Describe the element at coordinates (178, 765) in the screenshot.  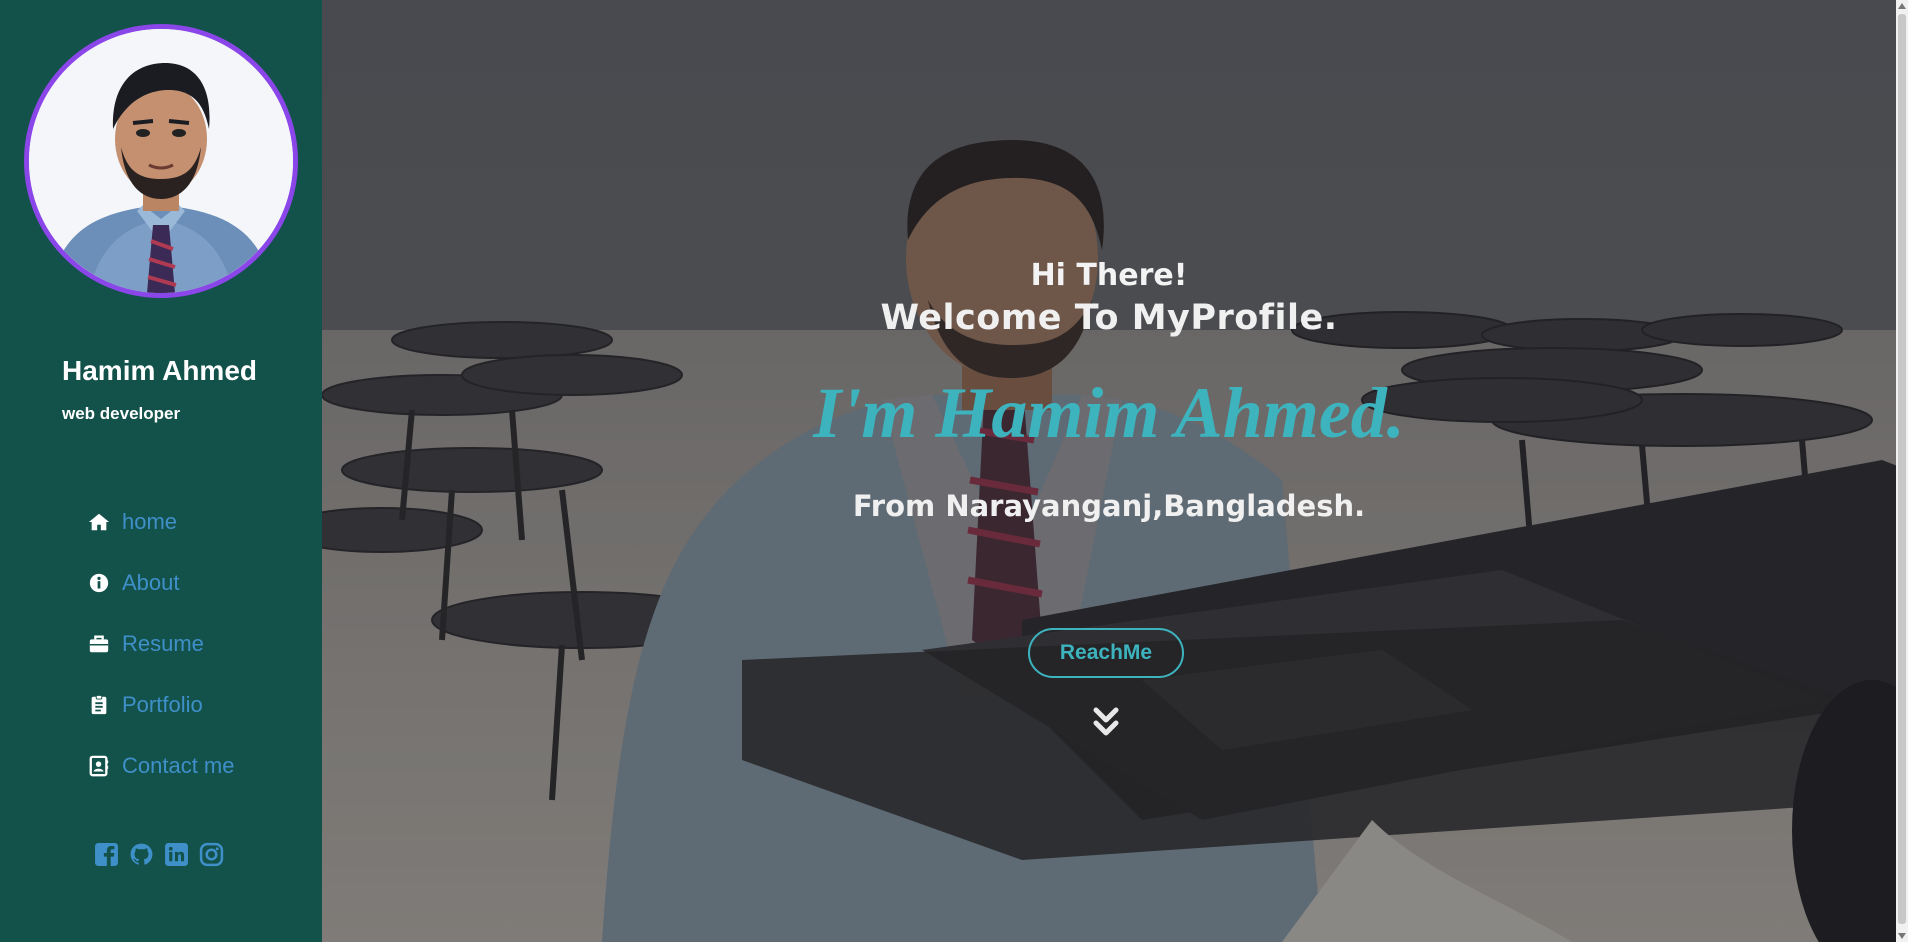
I see `sidebar-item-label: Contact me` at that location.